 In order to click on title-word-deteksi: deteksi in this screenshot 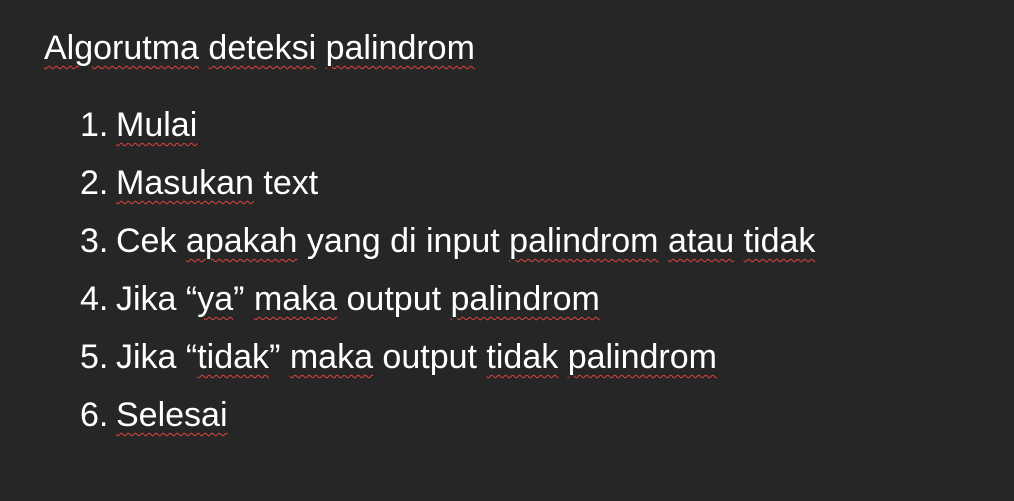, I will do `click(262, 48)`.